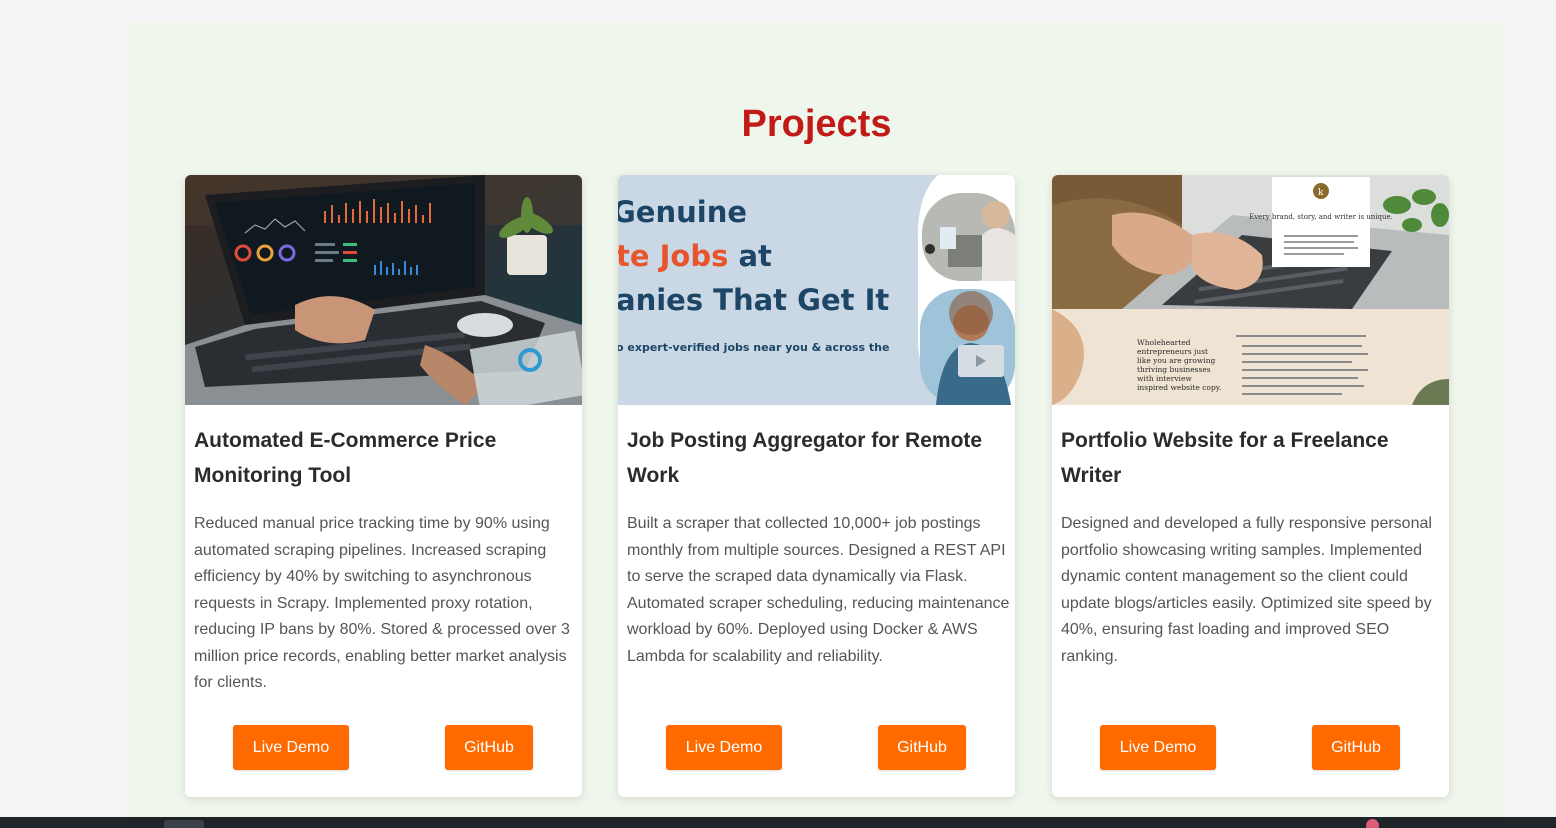 The image size is (1556, 828). I want to click on logo-letter: k, so click(1321, 193).